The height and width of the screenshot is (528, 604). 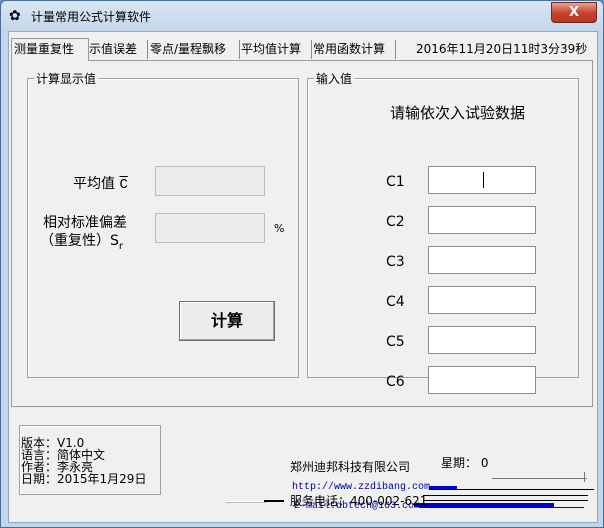 I want to click on marquee-line-top, so click(x=539, y=478).